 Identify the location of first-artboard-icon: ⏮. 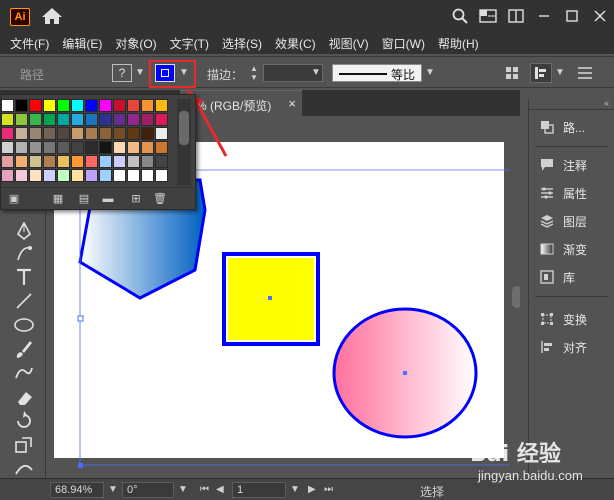
(204, 490).